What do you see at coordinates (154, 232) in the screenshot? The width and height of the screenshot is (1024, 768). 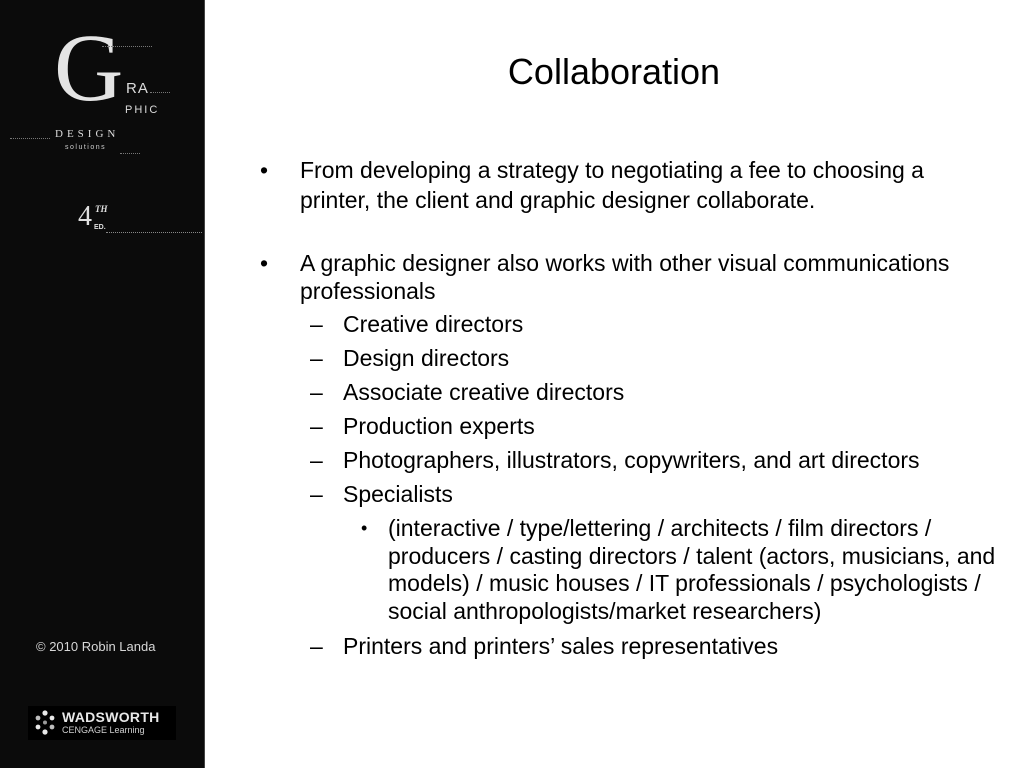 I see `edition-dotted-rule` at bounding box center [154, 232].